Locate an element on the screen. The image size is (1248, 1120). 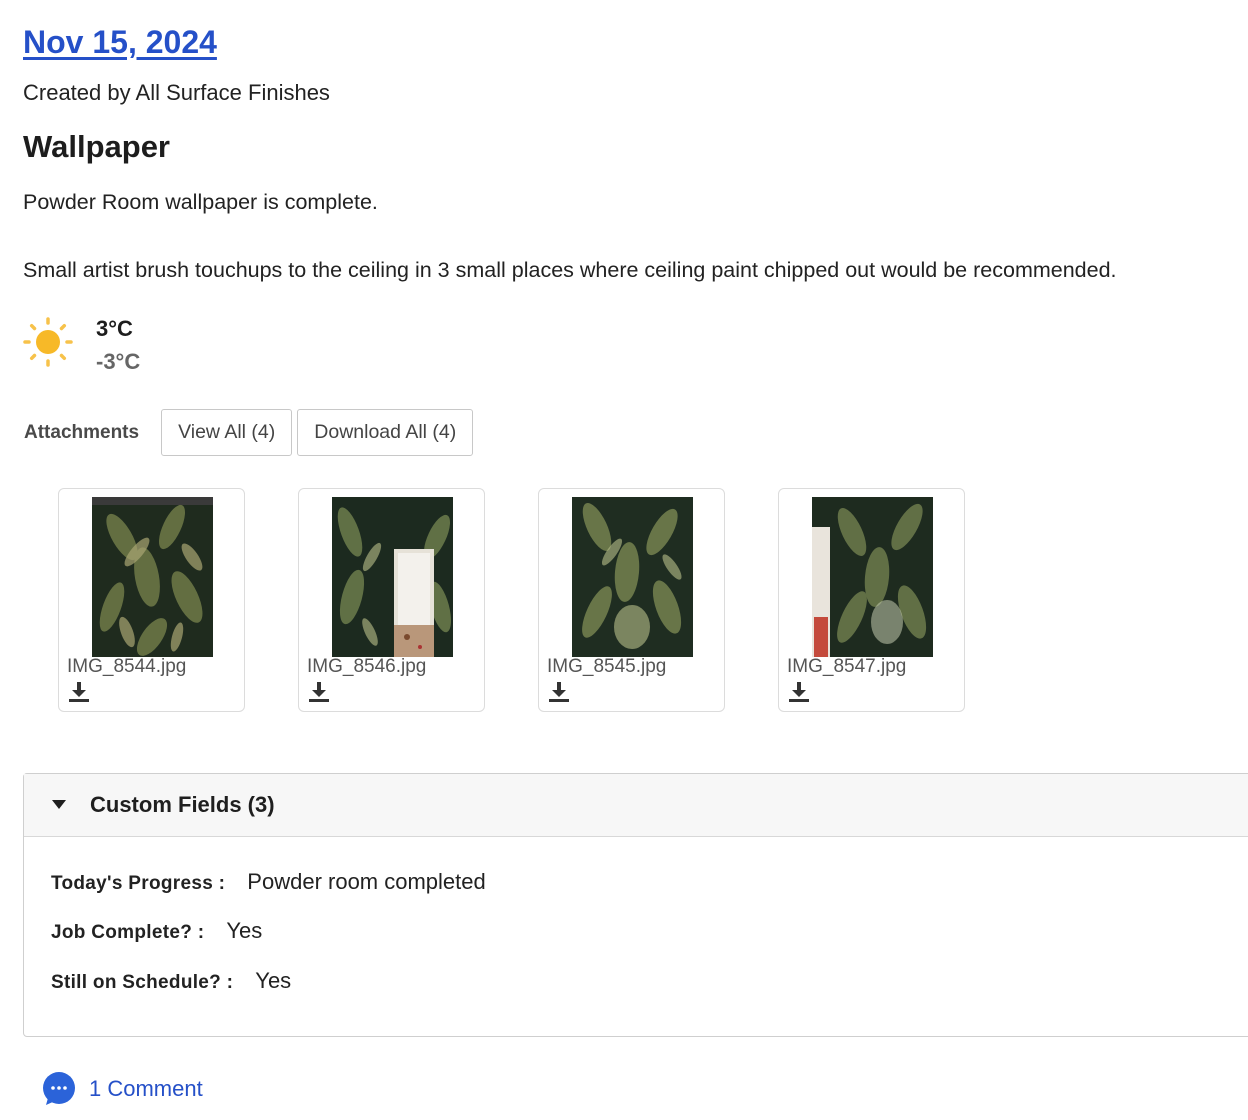
comments-link: 1 Comment is located at coordinates (122, 1089).